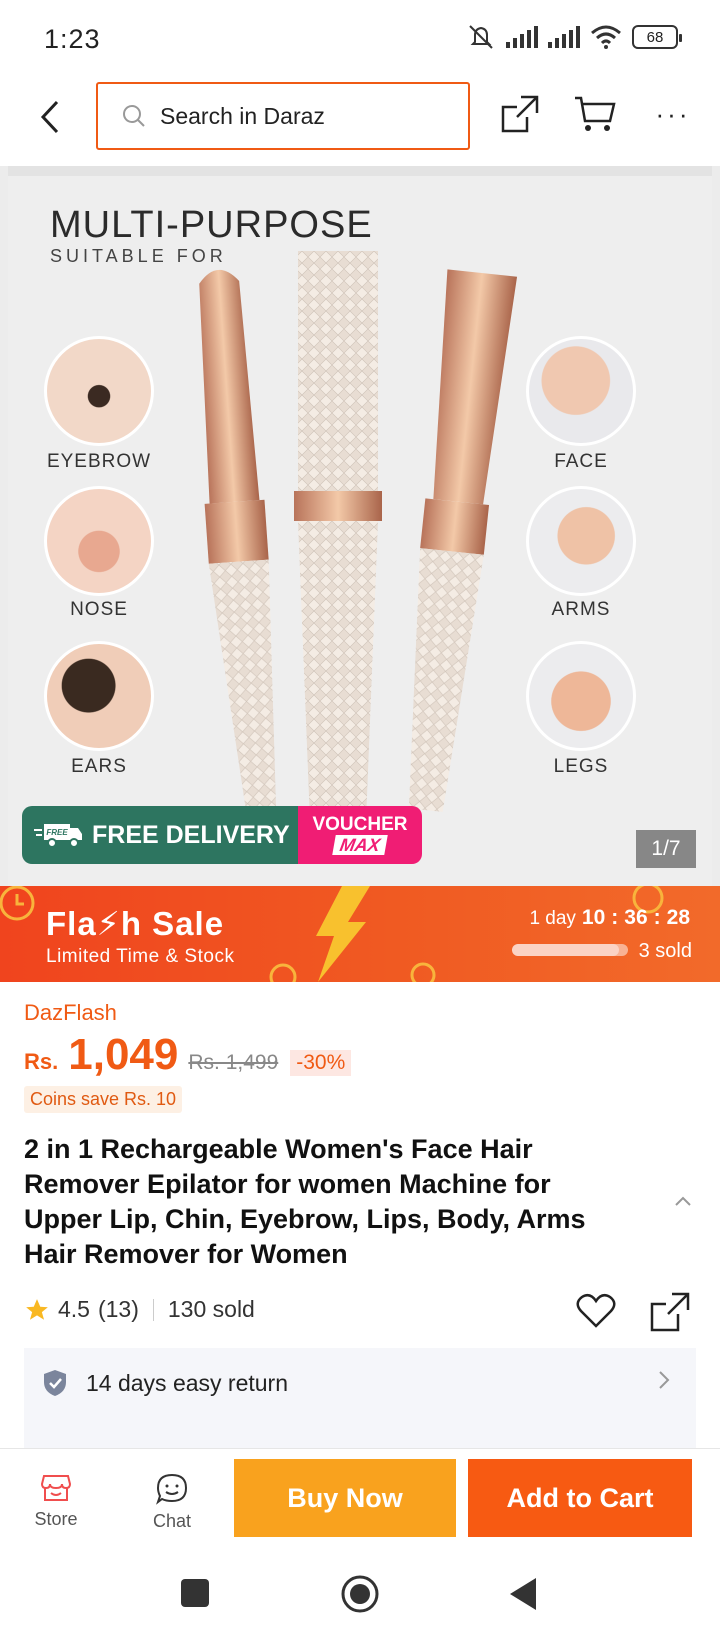 This screenshot has width=720, height=1640. I want to click on recents-icon, so click(195, 1593).